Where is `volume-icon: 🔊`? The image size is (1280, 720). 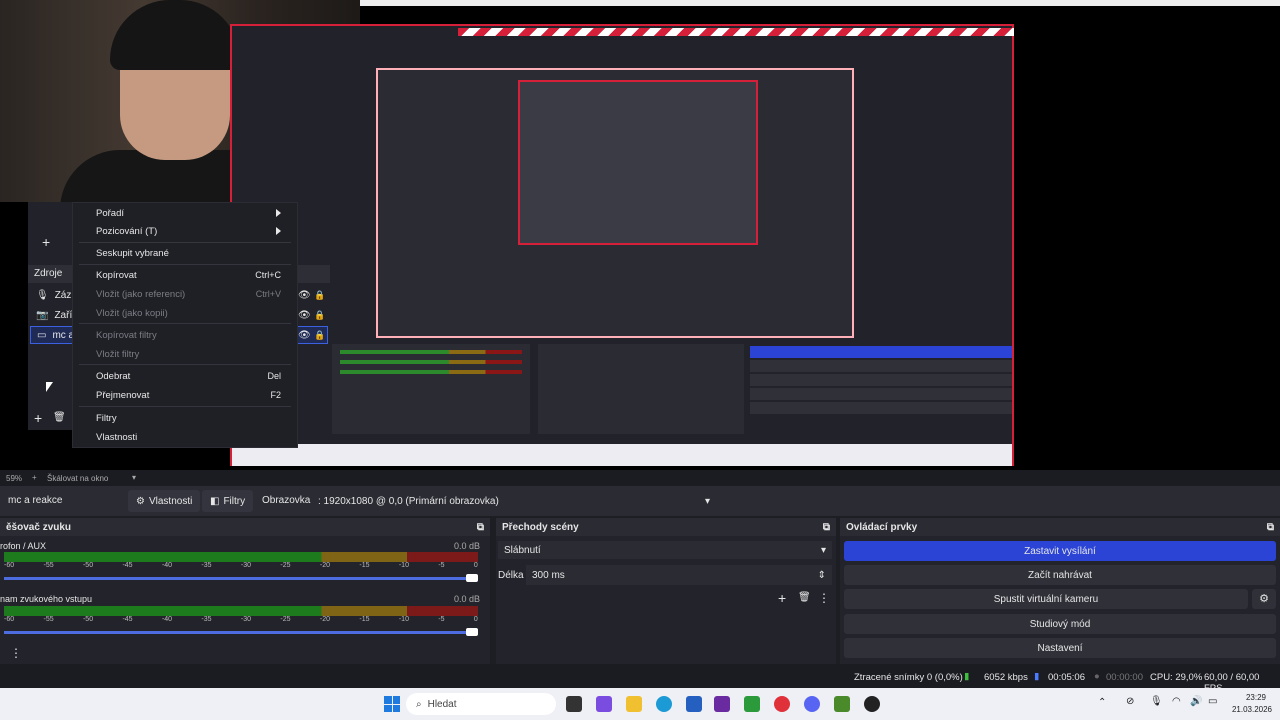 volume-icon: 🔊 is located at coordinates (1196, 701).